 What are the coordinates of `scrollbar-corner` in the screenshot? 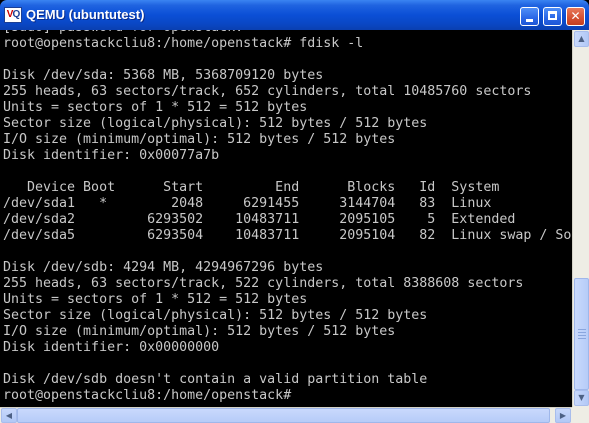 It's located at (580, 415).